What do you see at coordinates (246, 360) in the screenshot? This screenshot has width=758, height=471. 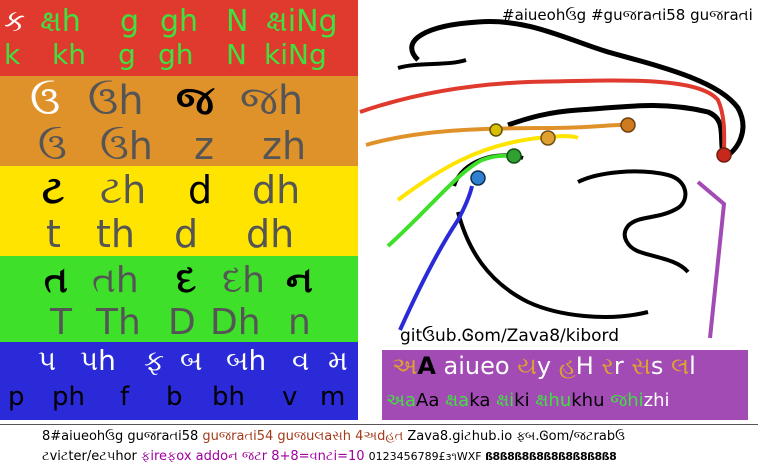 I see `labial-glyph: બh` at bounding box center [246, 360].